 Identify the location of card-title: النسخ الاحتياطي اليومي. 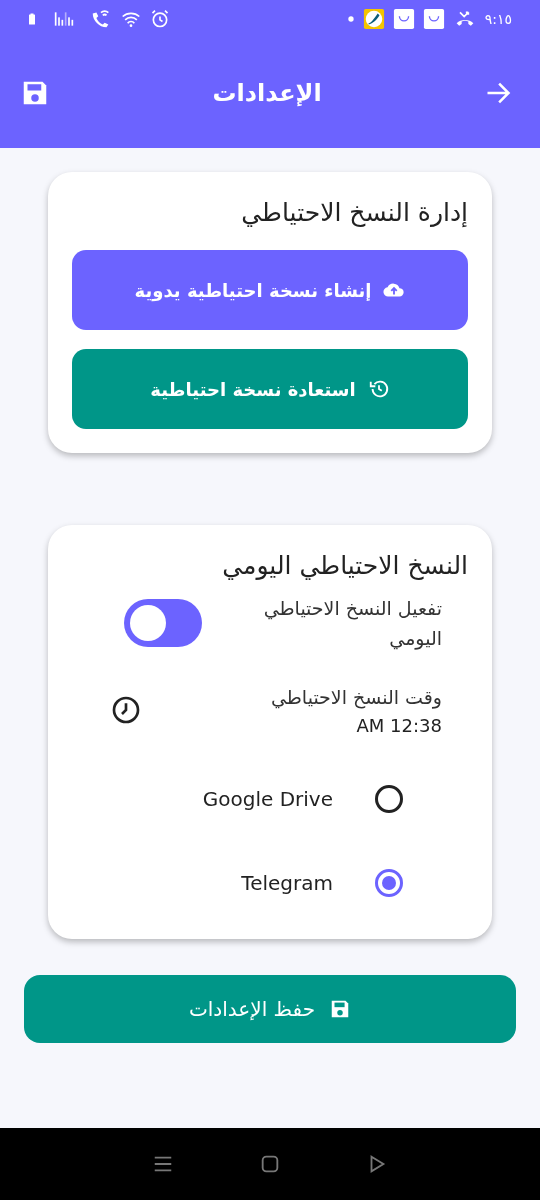
(344, 566).